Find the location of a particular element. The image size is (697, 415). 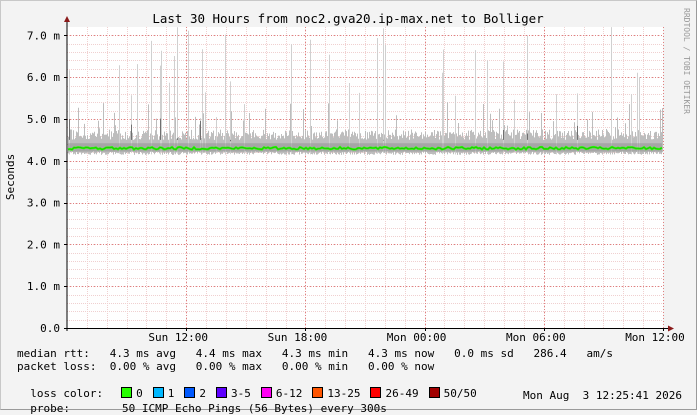

probe-label: probe: is located at coordinates (50, 408).